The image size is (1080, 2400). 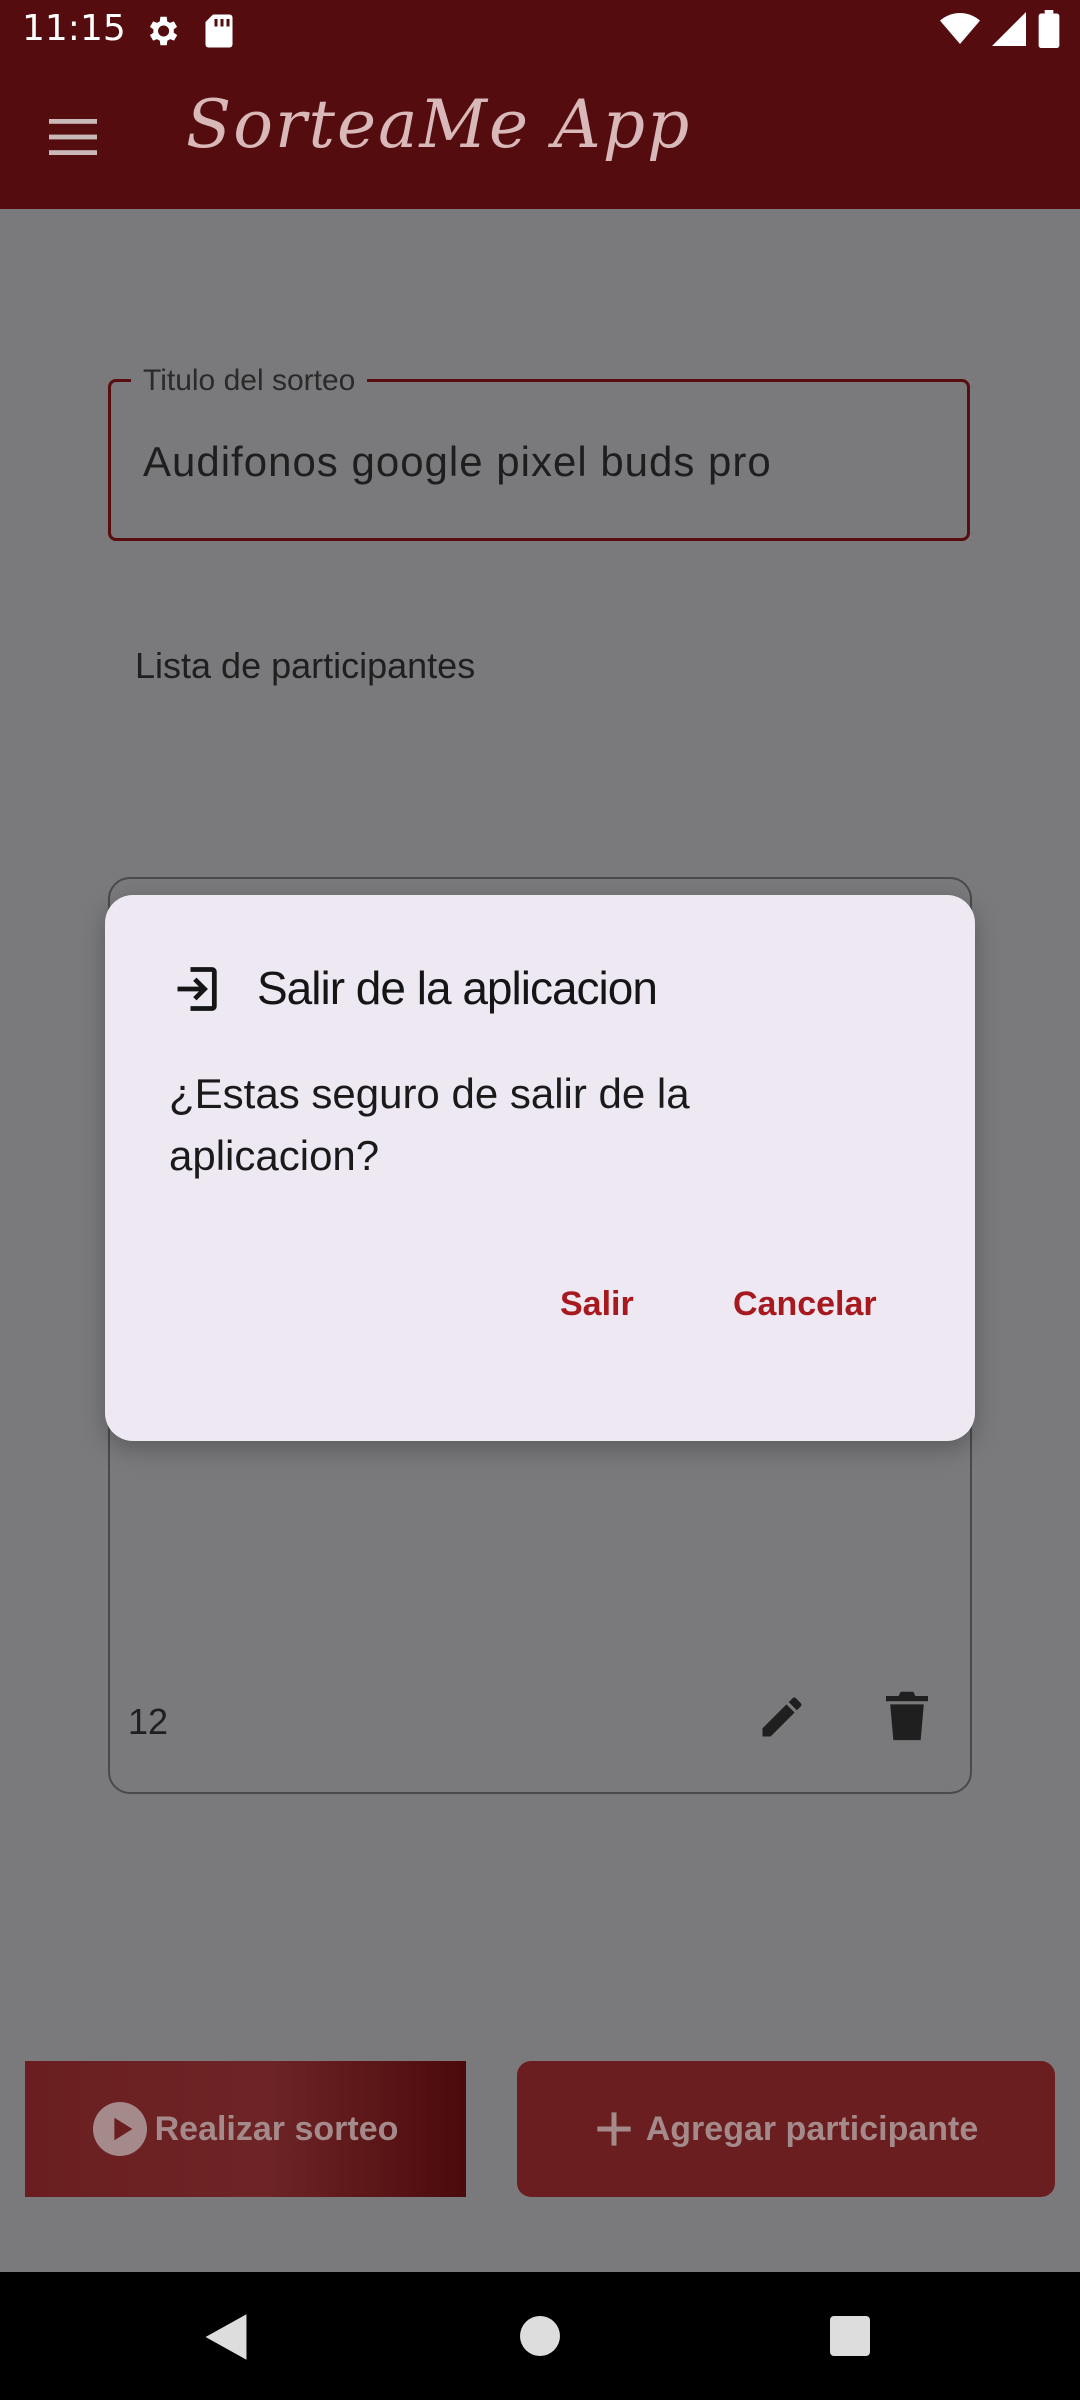 I want to click on raffle-title-value: Audifonos google pixel buds pro, so click(x=457, y=462).